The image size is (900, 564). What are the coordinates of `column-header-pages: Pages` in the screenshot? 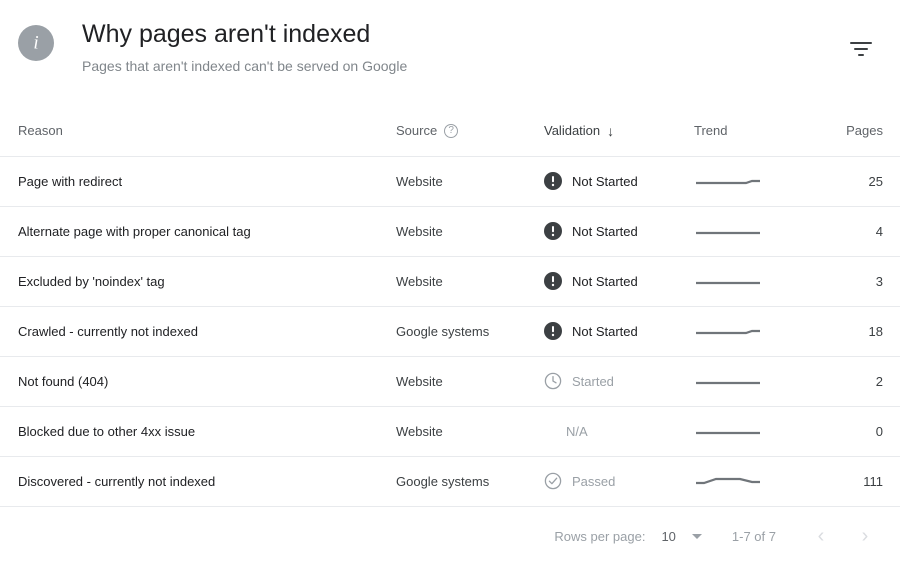 It's located at (847, 131).